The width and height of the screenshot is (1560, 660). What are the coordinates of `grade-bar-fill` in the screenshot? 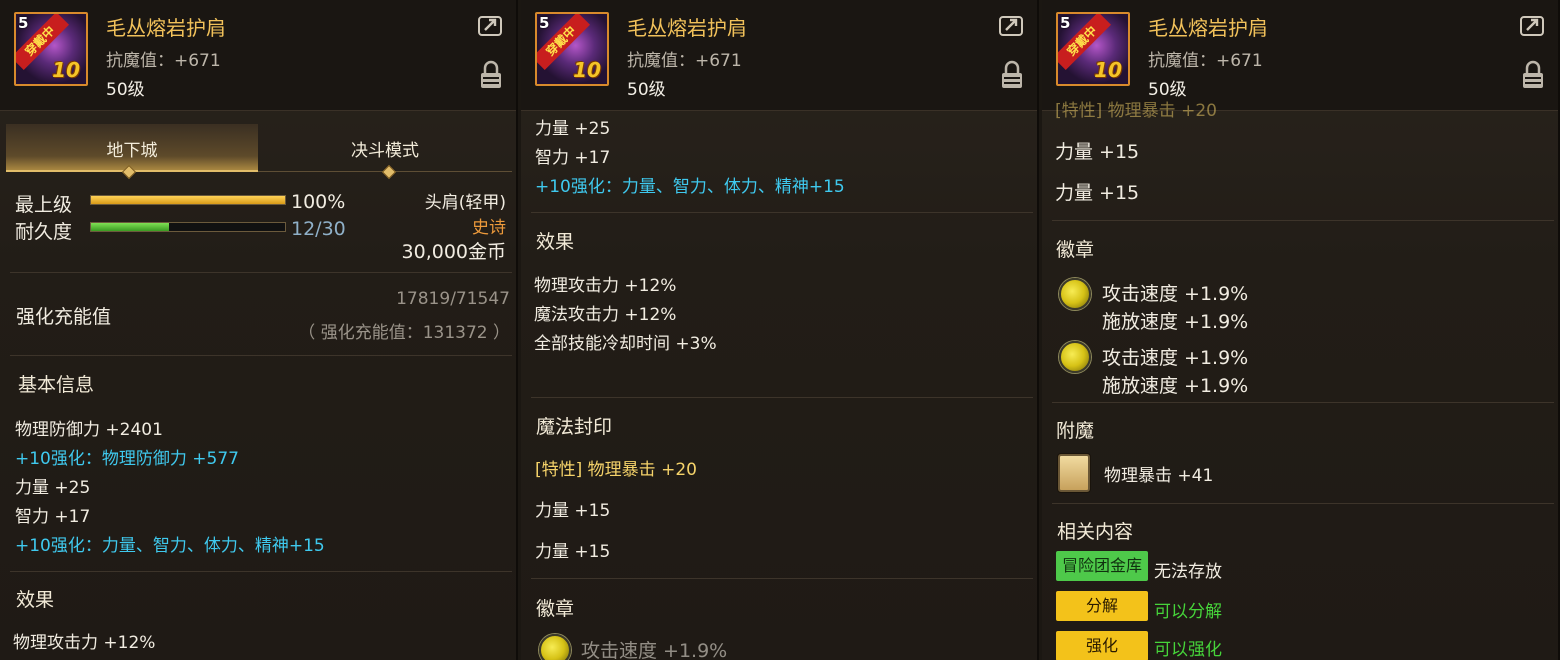 It's located at (188, 200).